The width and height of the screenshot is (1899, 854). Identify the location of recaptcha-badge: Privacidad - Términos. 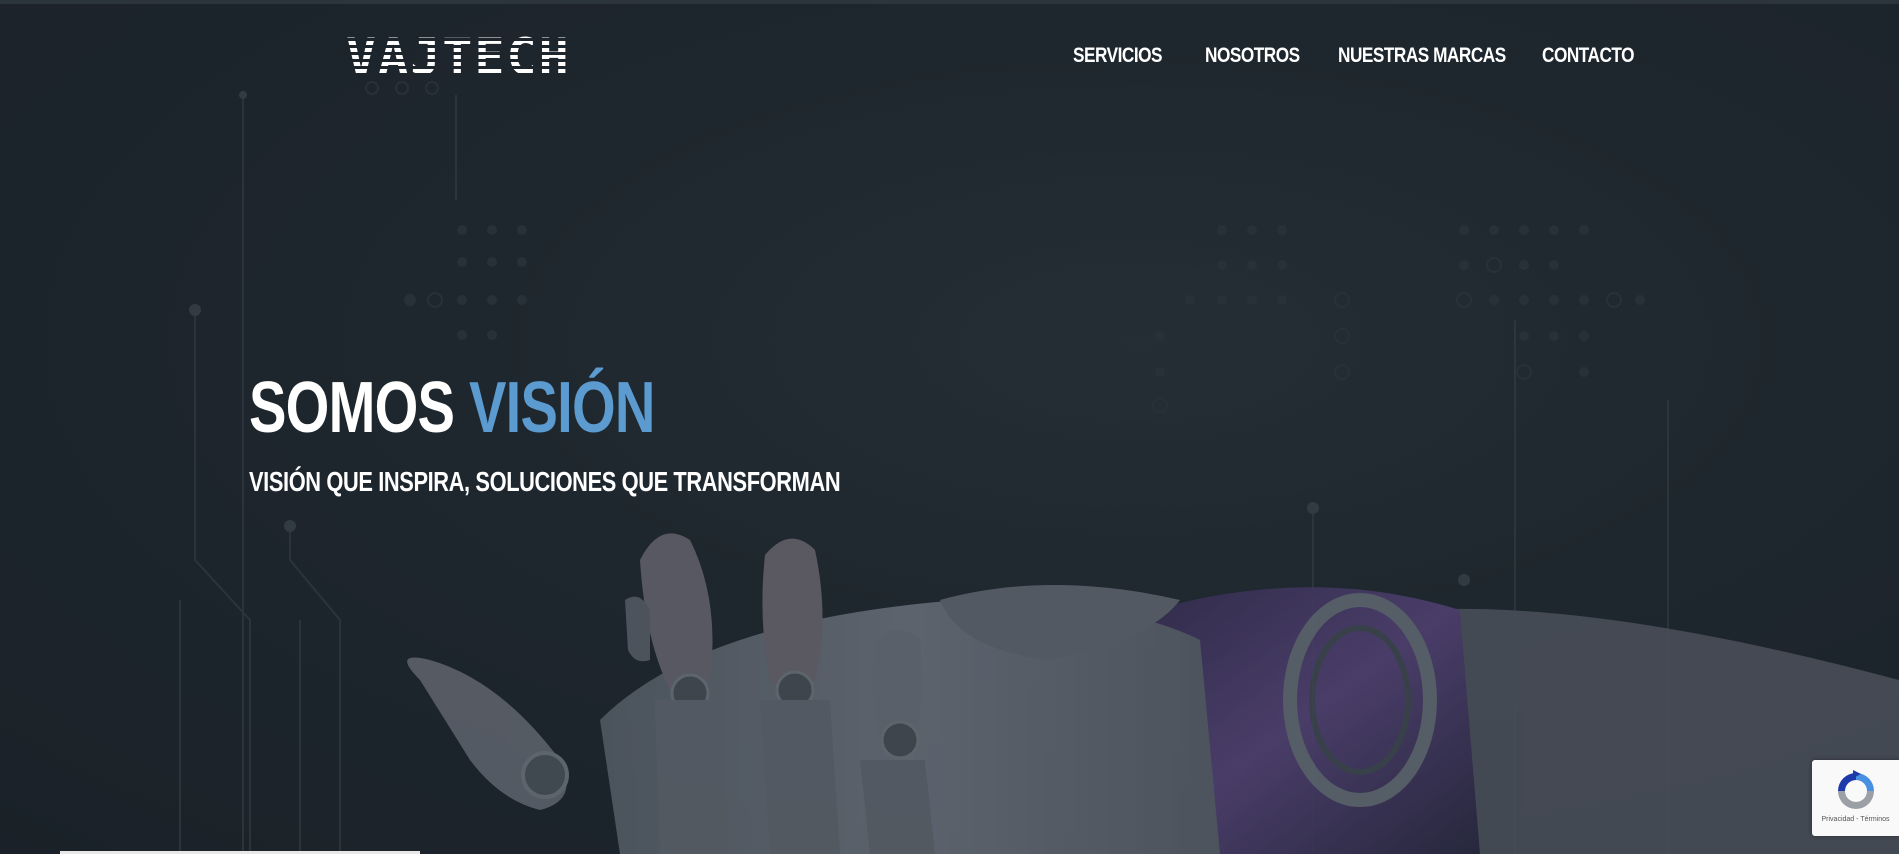
(1855, 798).